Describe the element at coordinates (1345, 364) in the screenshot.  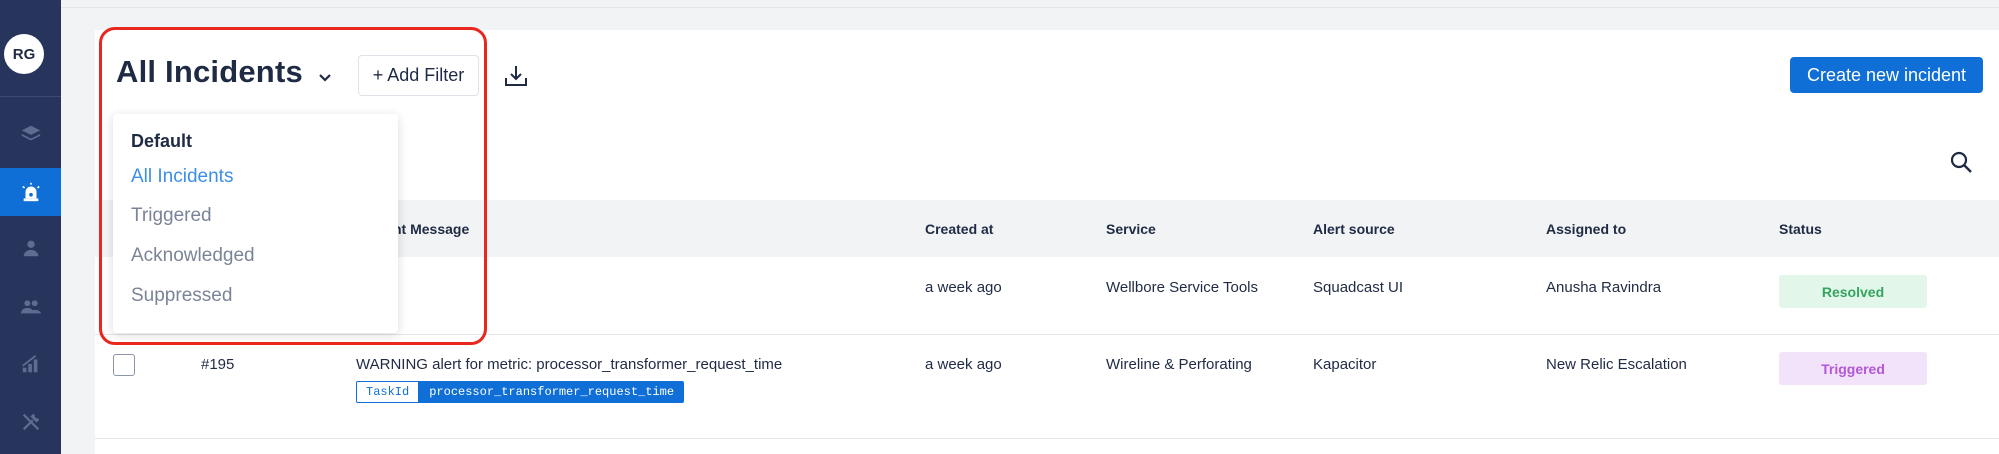
I see `row-alert-source: Kapacitor` at that location.